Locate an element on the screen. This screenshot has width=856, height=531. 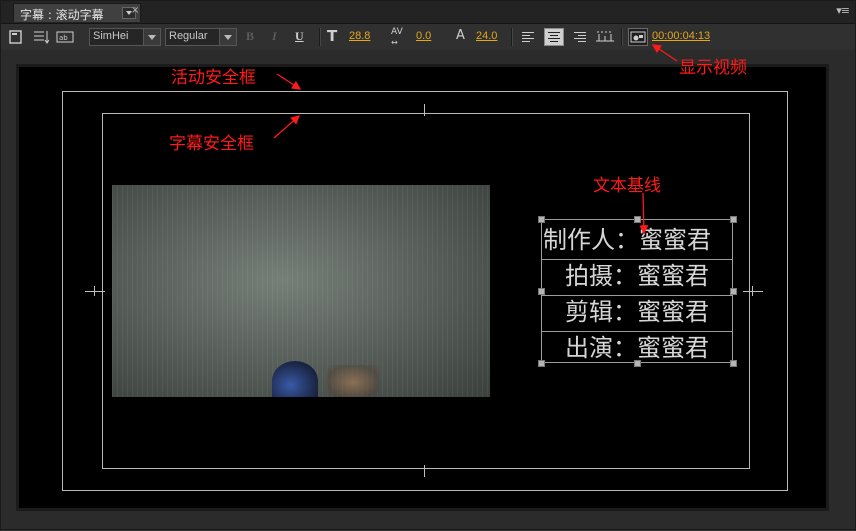
leading-icon: A is located at coordinates (460, 35).